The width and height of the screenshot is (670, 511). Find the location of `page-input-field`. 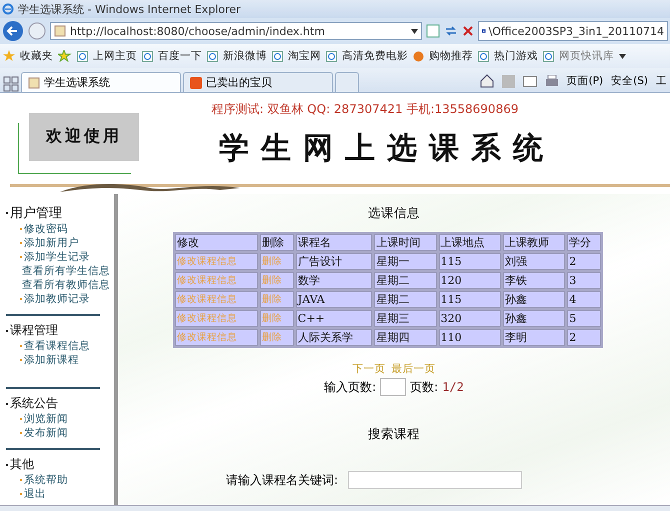

page-input-field is located at coordinates (393, 387).